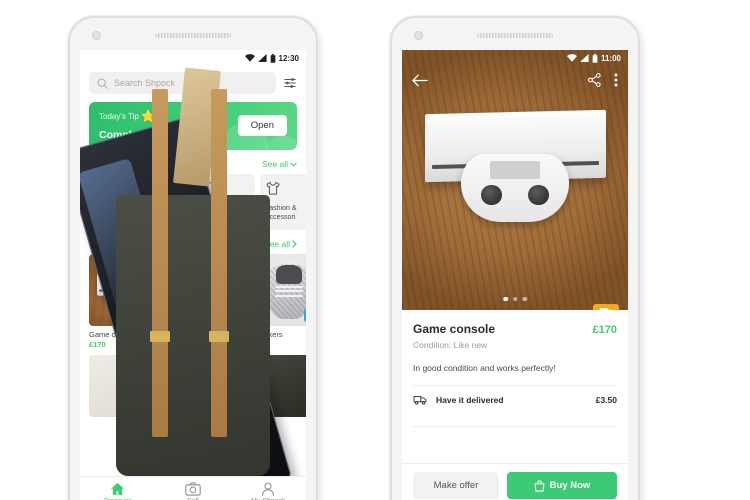  I want to click on make-offer-button: Make offer, so click(456, 485).